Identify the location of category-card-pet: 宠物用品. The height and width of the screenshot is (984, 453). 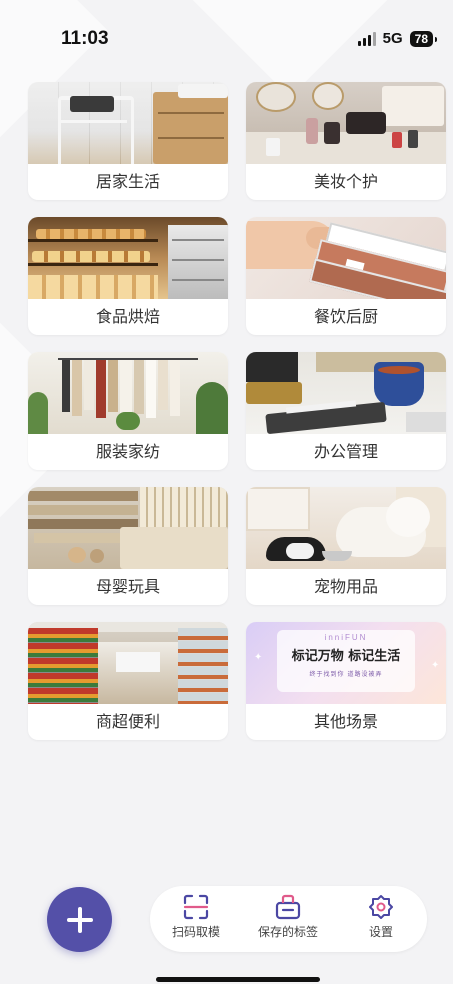
(346, 546).